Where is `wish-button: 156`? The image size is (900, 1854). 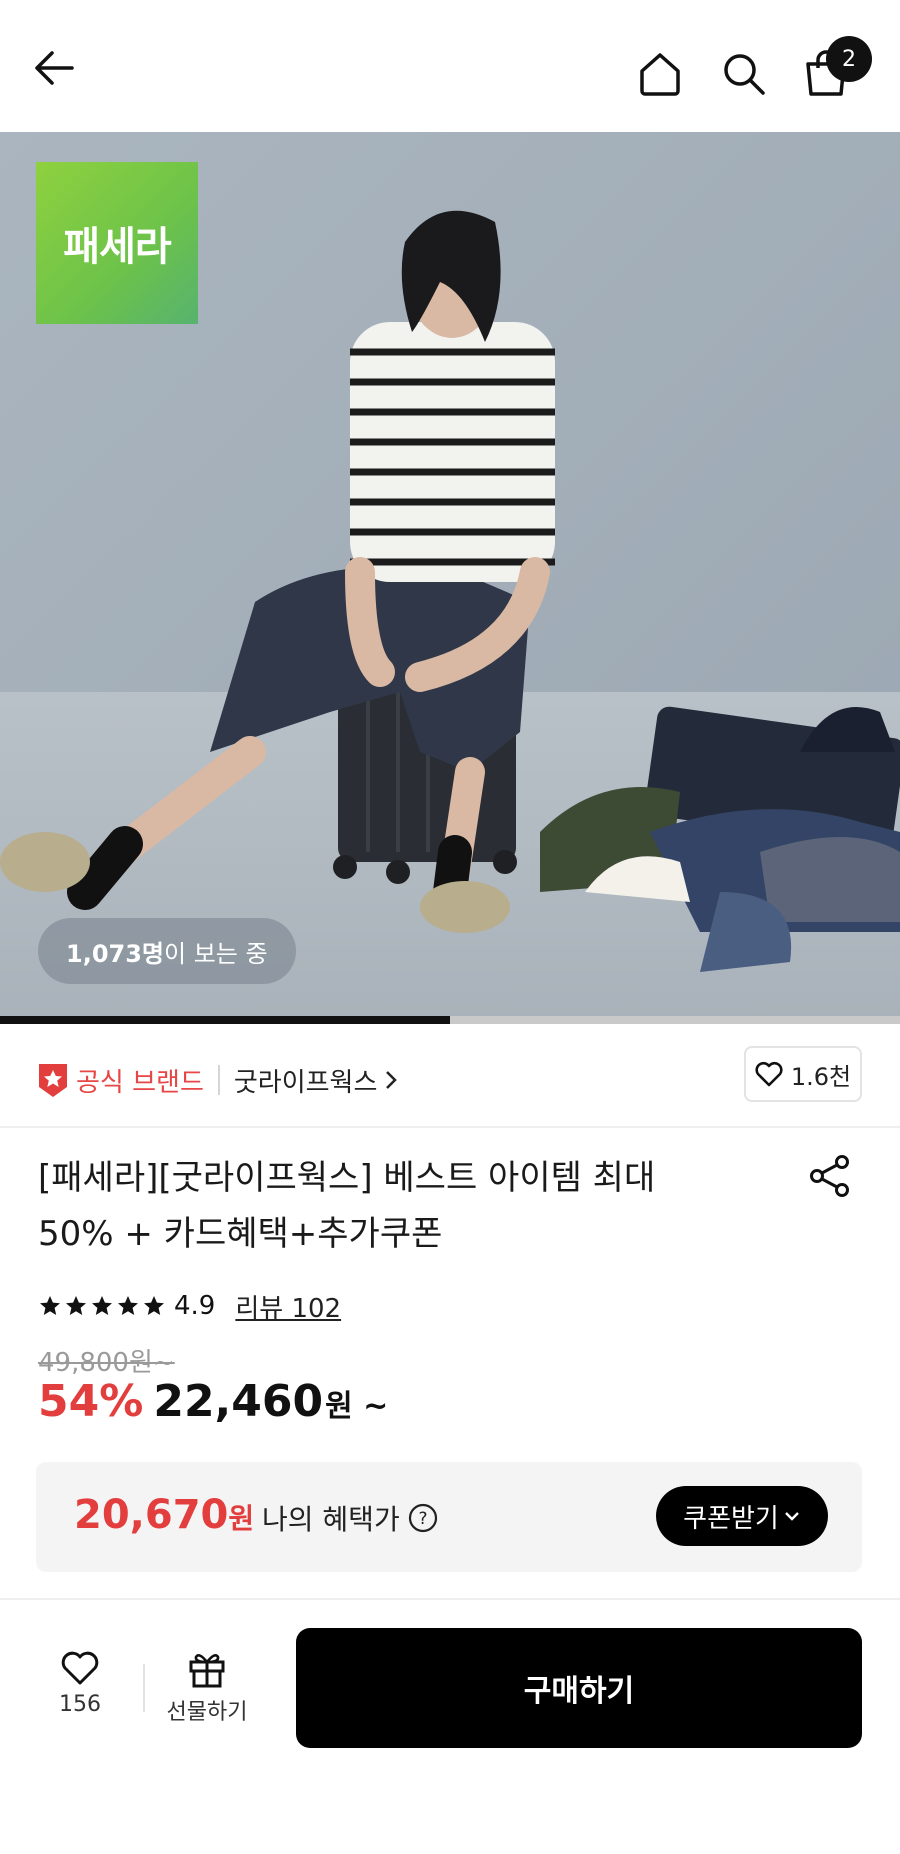 wish-button: 156 is located at coordinates (80, 1683).